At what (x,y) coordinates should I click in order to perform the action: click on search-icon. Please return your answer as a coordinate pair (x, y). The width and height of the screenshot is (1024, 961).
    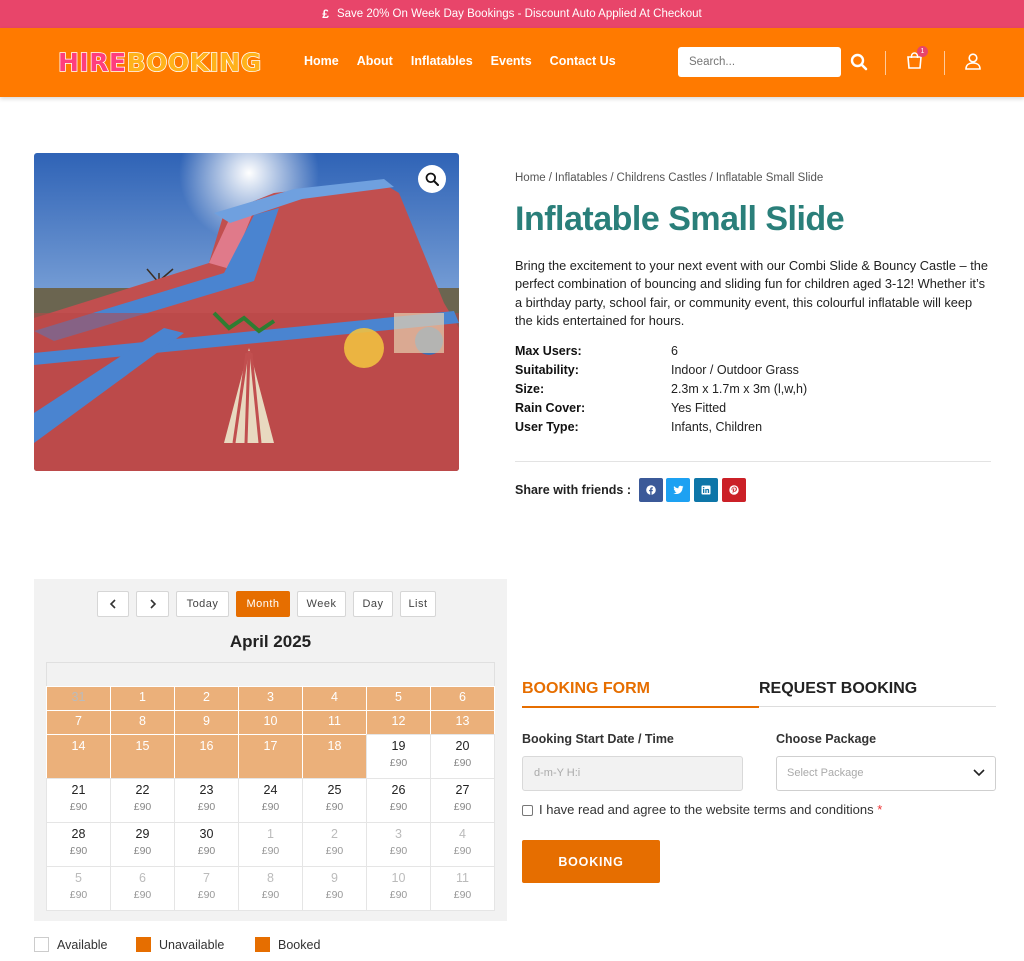
    Looking at the image, I should click on (859, 62).